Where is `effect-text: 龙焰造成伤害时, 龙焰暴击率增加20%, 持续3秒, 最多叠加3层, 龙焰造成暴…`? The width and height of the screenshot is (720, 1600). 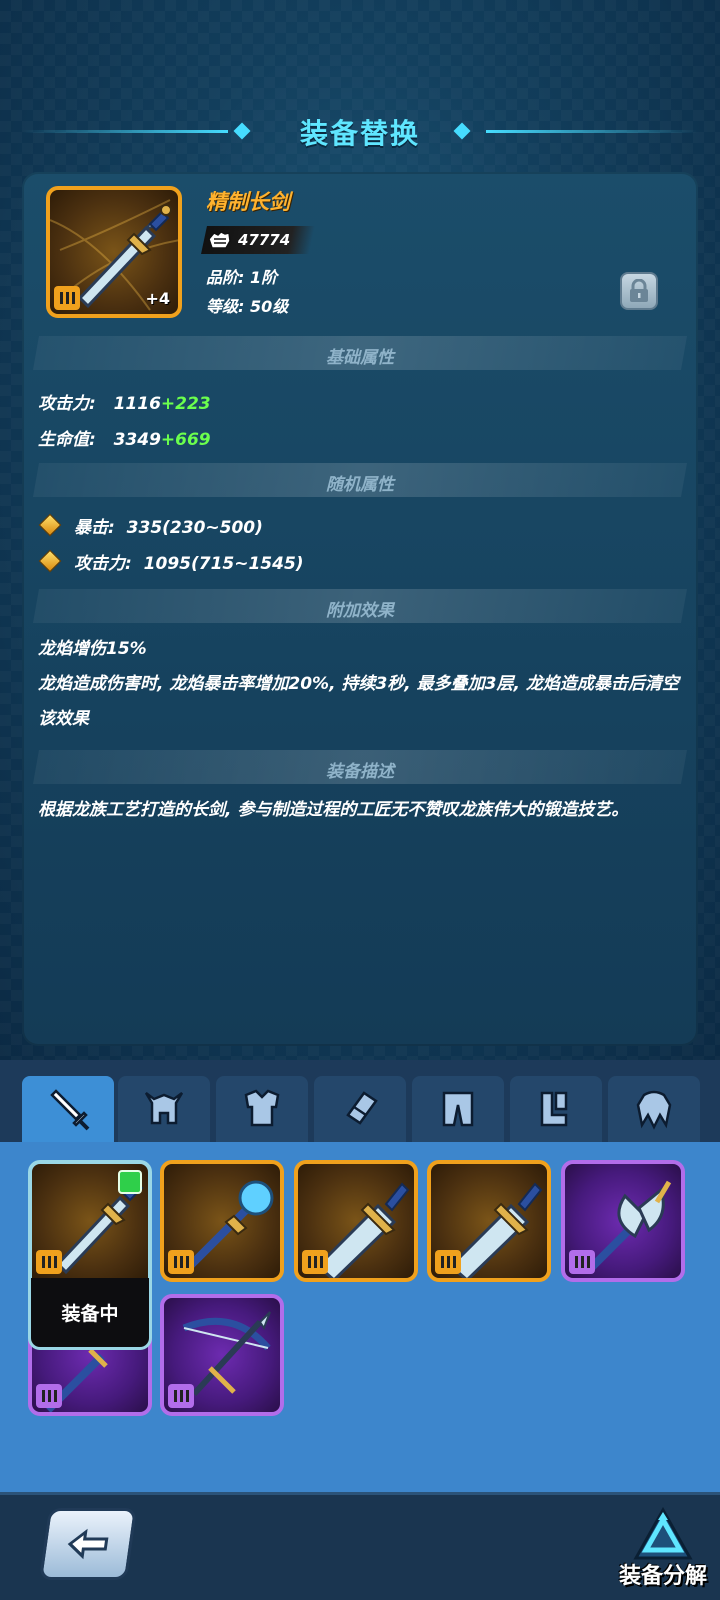 effect-text: 龙焰造成伤害时, 龙焰暴击率增加20%, 持续3秒, 最多叠加3层, 龙焰造成暴… is located at coordinates (358, 701).